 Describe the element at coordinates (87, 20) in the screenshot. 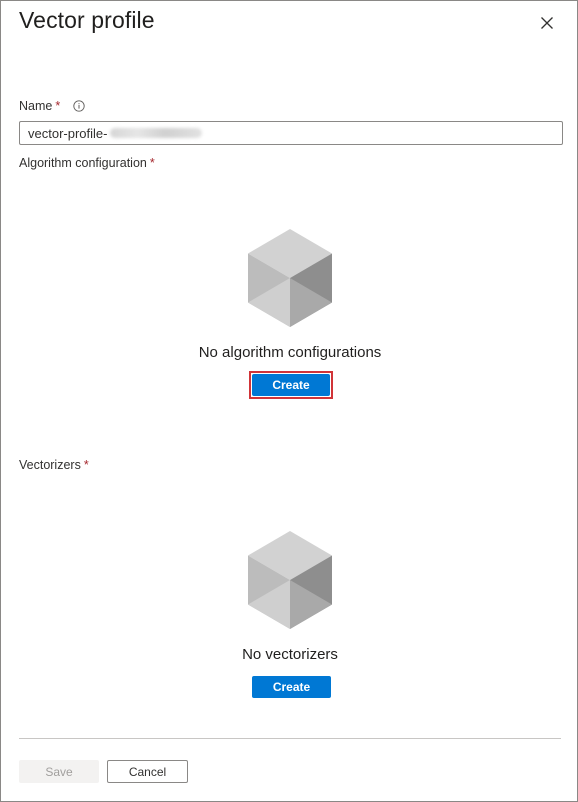

I see `page-title: Vector profile` at that location.